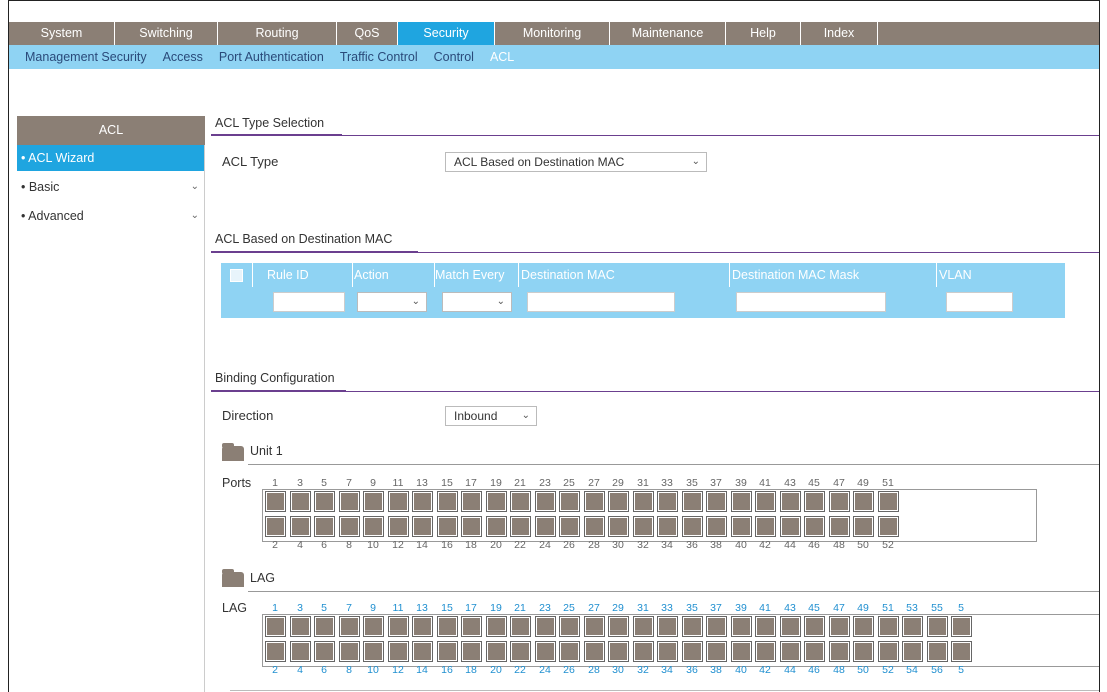  What do you see at coordinates (111, 216) in the screenshot?
I see `sidebar-item-advanced: • Advanced ⌄` at bounding box center [111, 216].